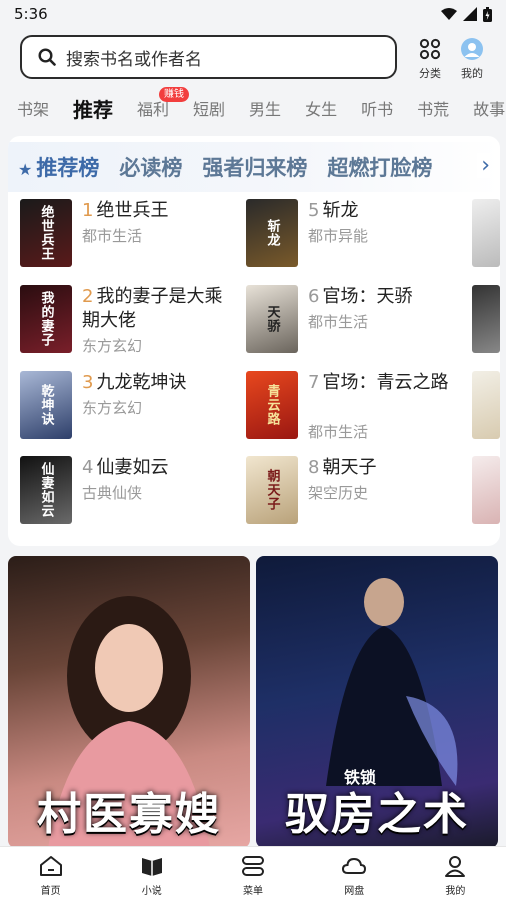  I want to click on signal-icon, so click(470, 14).